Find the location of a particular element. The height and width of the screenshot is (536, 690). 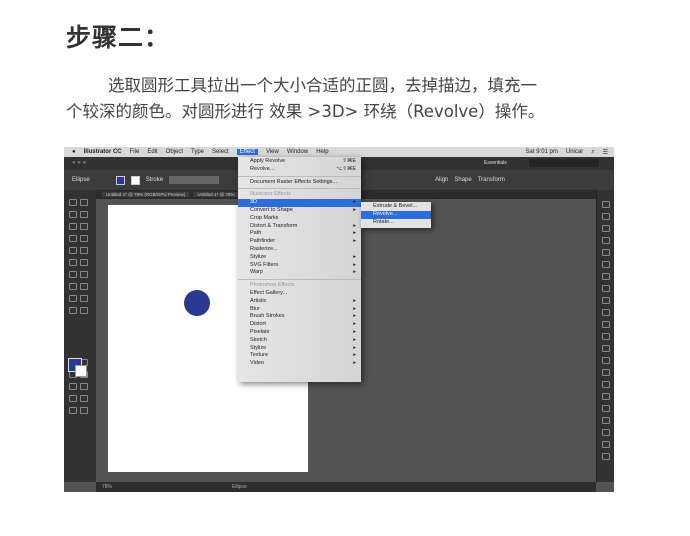

menu-item-warp: Warp is located at coordinates (299, 273).